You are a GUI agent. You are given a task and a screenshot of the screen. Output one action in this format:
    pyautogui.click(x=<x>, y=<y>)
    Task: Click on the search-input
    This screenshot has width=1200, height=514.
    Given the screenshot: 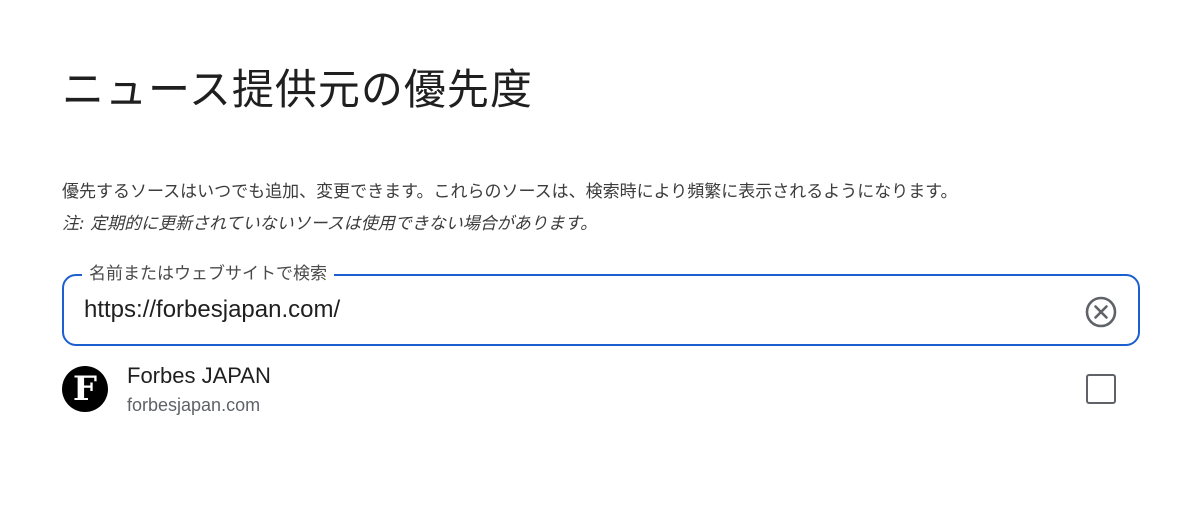 What is the action you would take?
    pyautogui.click(x=564, y=310)
    